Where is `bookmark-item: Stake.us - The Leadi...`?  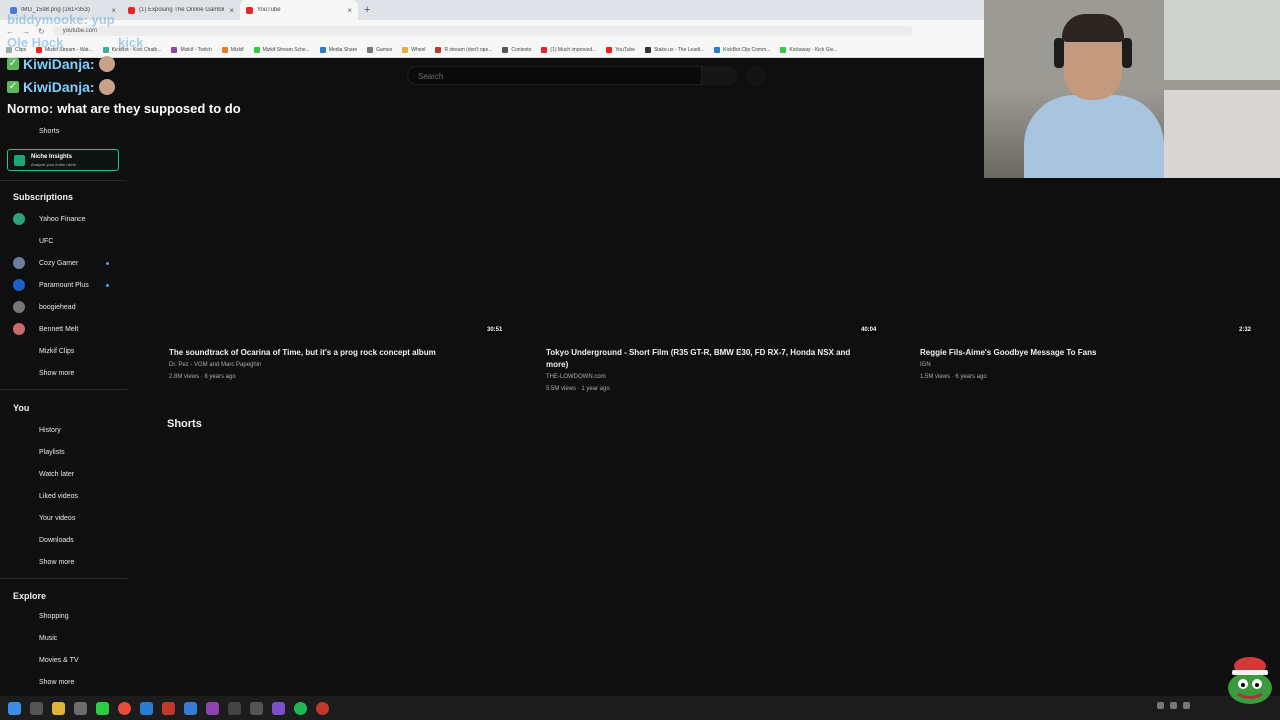
bookmark-item: Stake.us - The Leadi... is located at coordinates (674, 49).